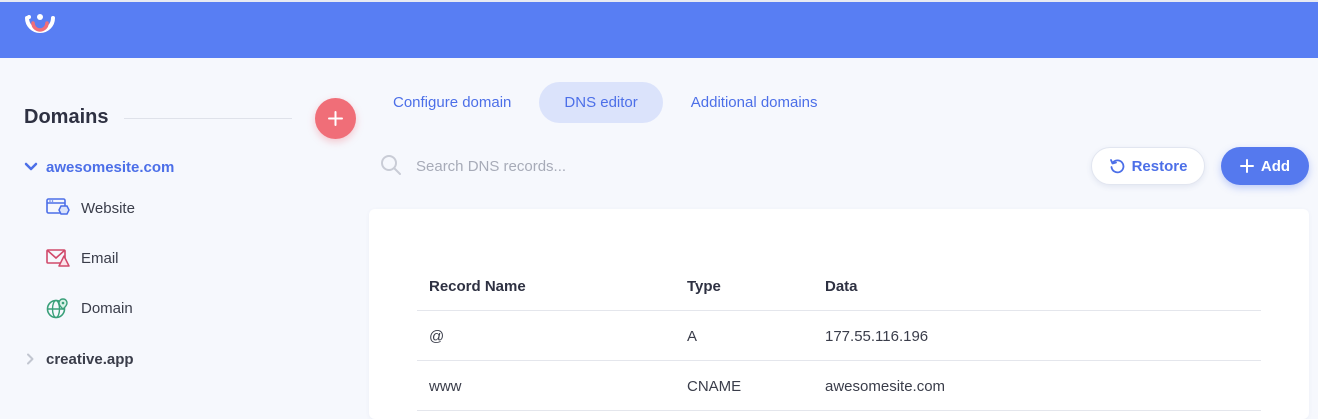 The width and height of the screenshot is (1318, 419). Describe the element at coordinates (40, 30) in the screenshot. I see `brand-logo` at that location.